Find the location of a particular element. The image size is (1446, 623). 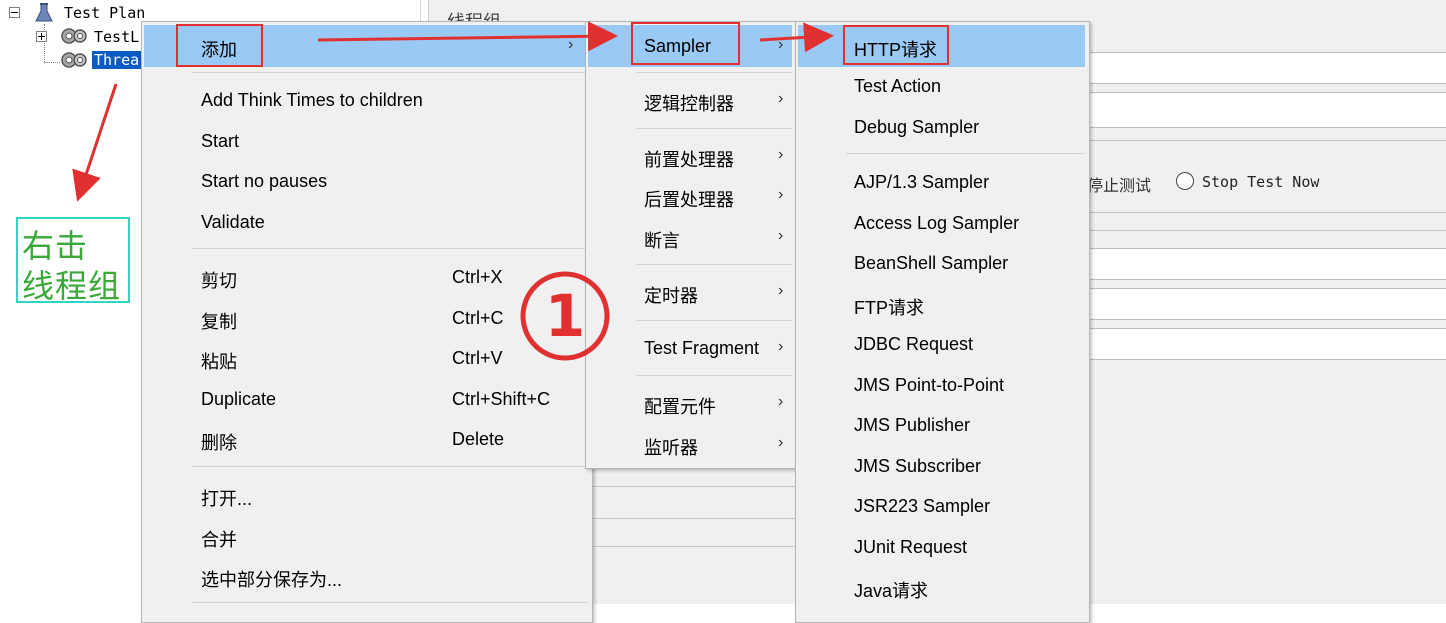

annotation-right-click-note: 右击 线程组 is located at coordinates (73, 261).